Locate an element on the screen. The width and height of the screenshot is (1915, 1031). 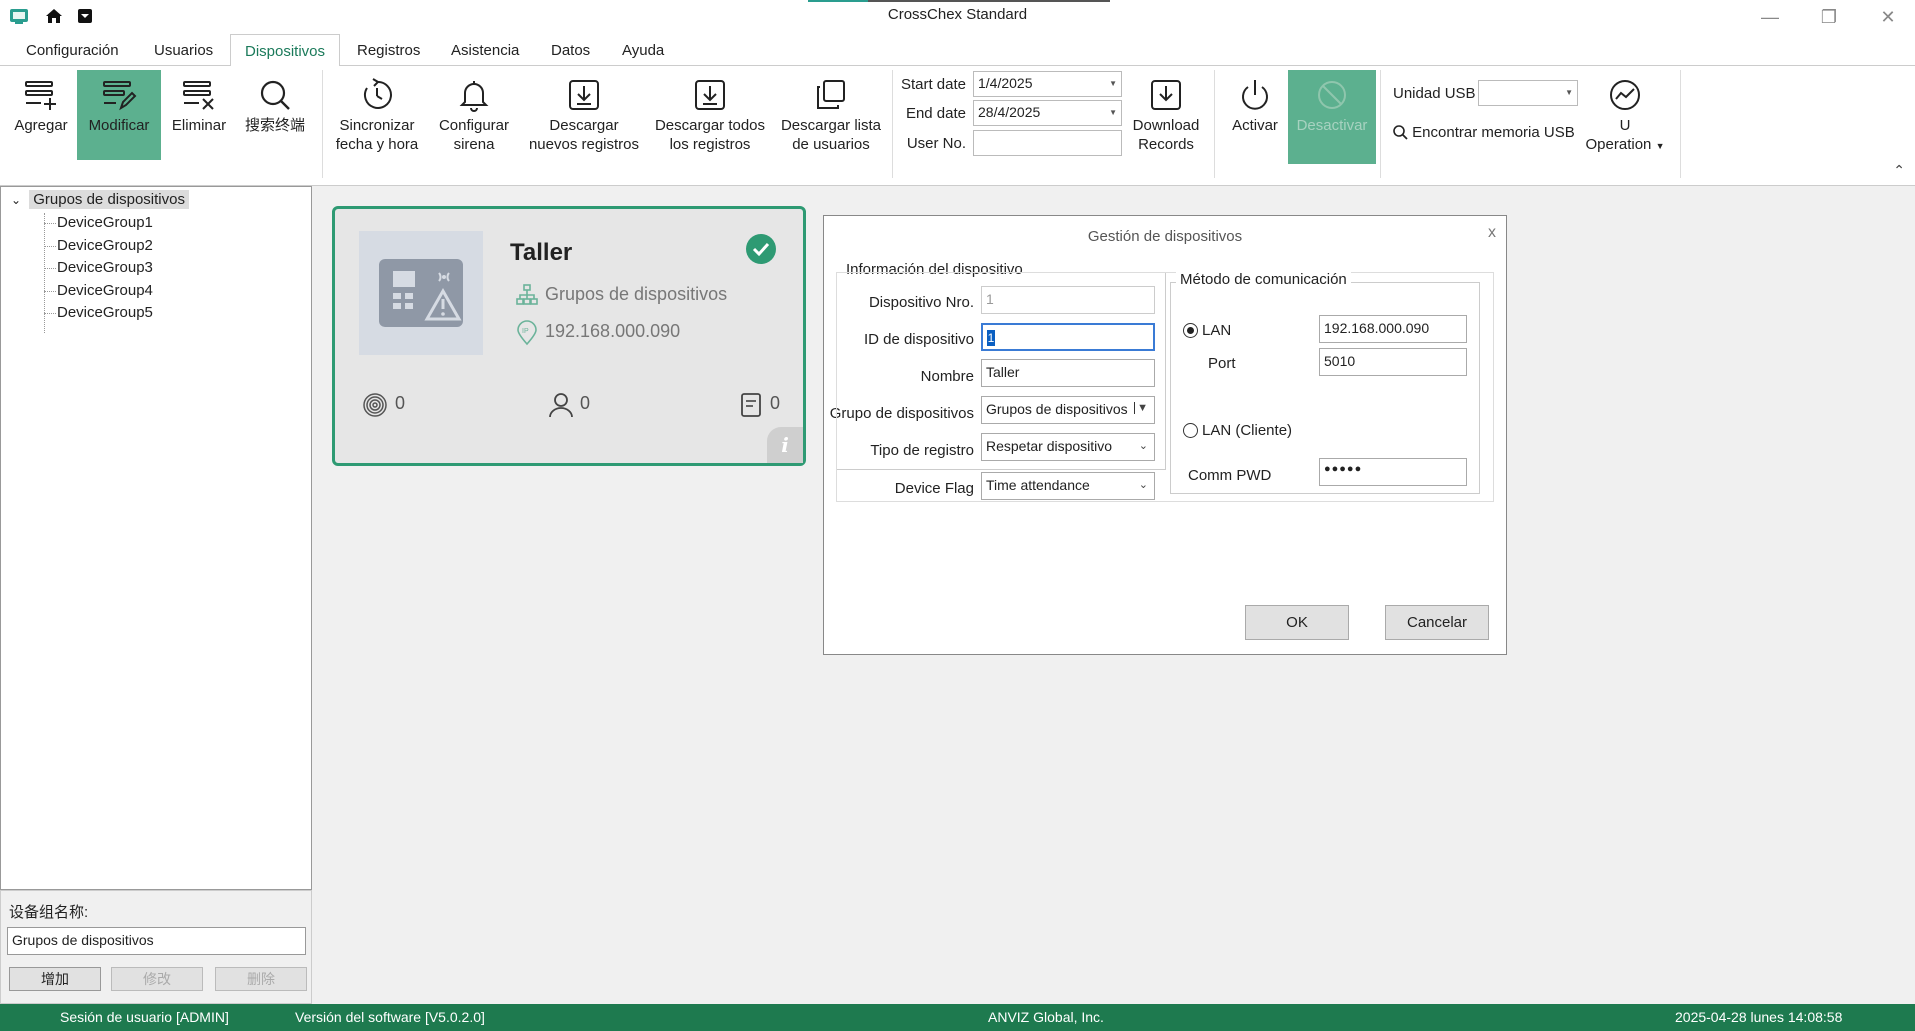
maximize-button: ❐ is located at coordinates (1829, 17).